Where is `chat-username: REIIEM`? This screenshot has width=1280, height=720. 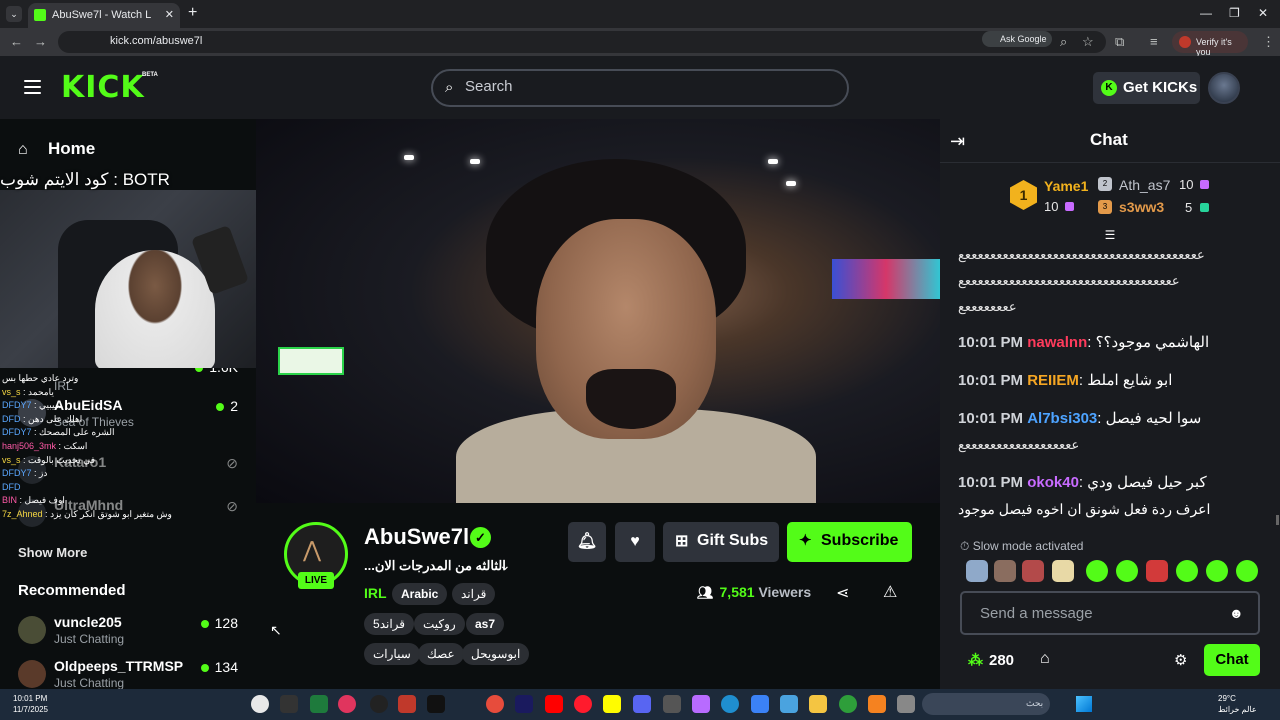
chat-username: REIIEM is located at coordinates (1053, 380).